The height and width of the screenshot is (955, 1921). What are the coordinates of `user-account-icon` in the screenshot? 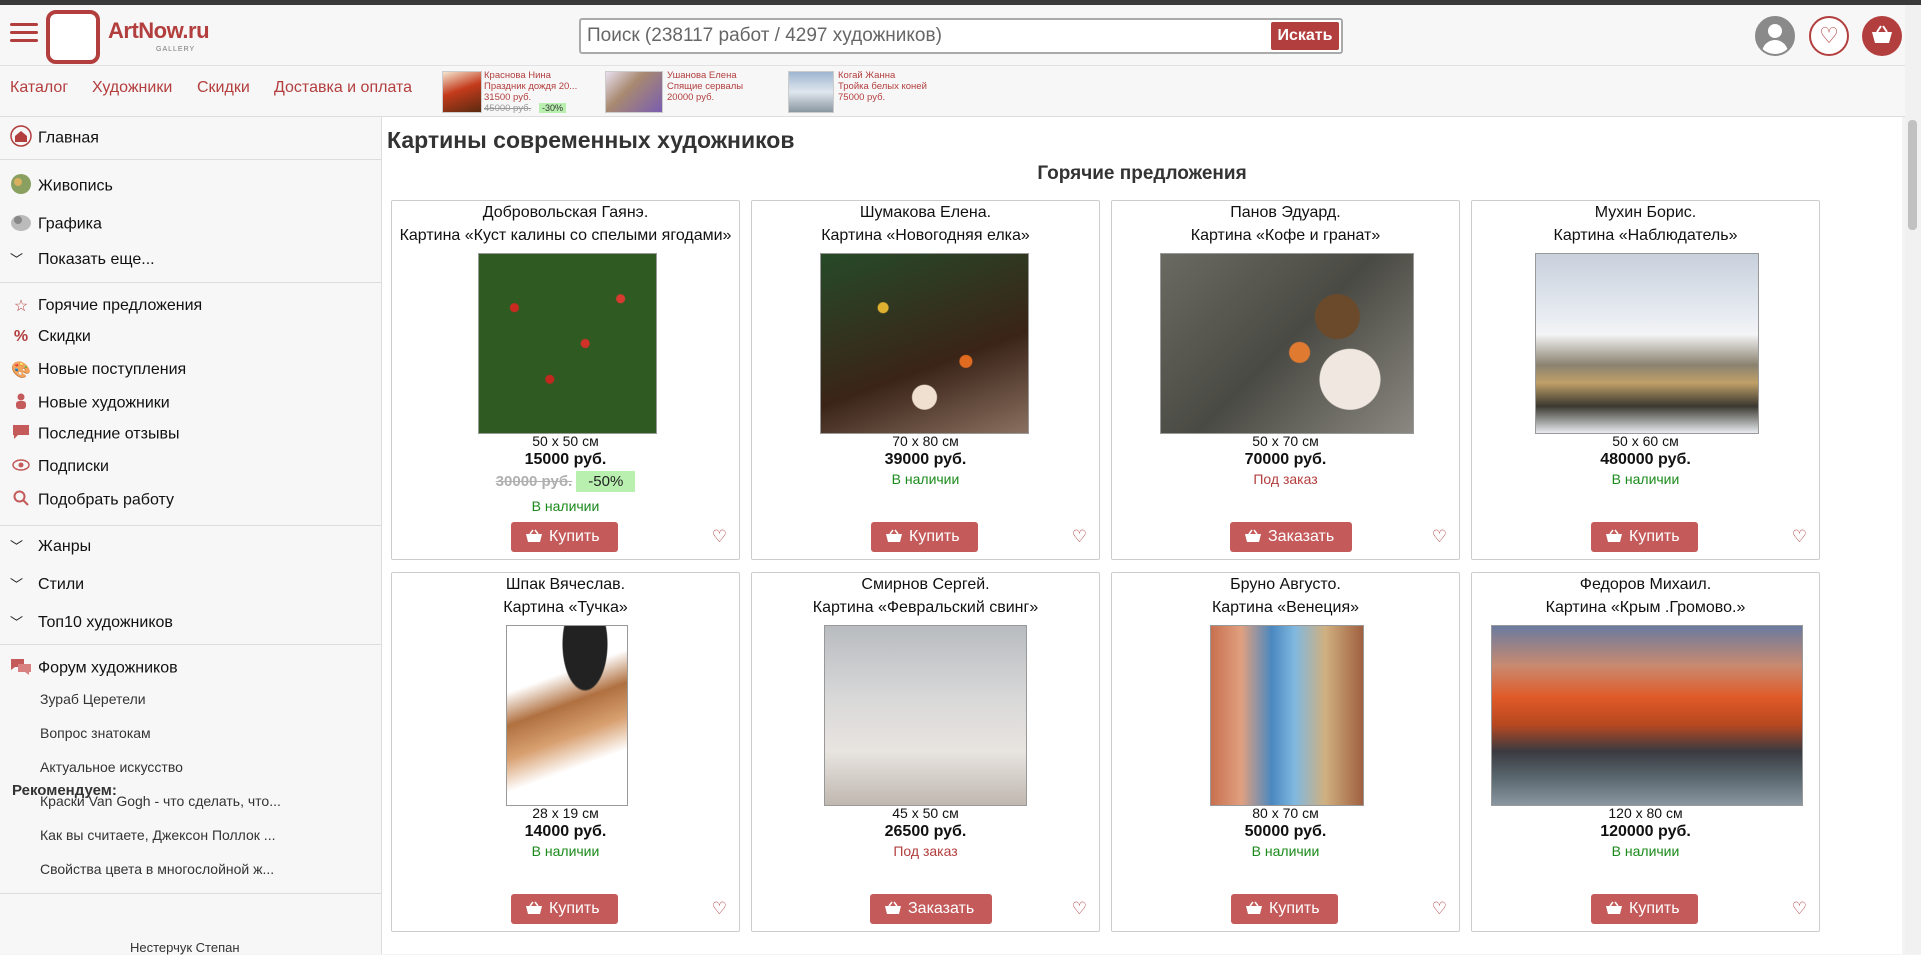 It's located at (1775, 36).